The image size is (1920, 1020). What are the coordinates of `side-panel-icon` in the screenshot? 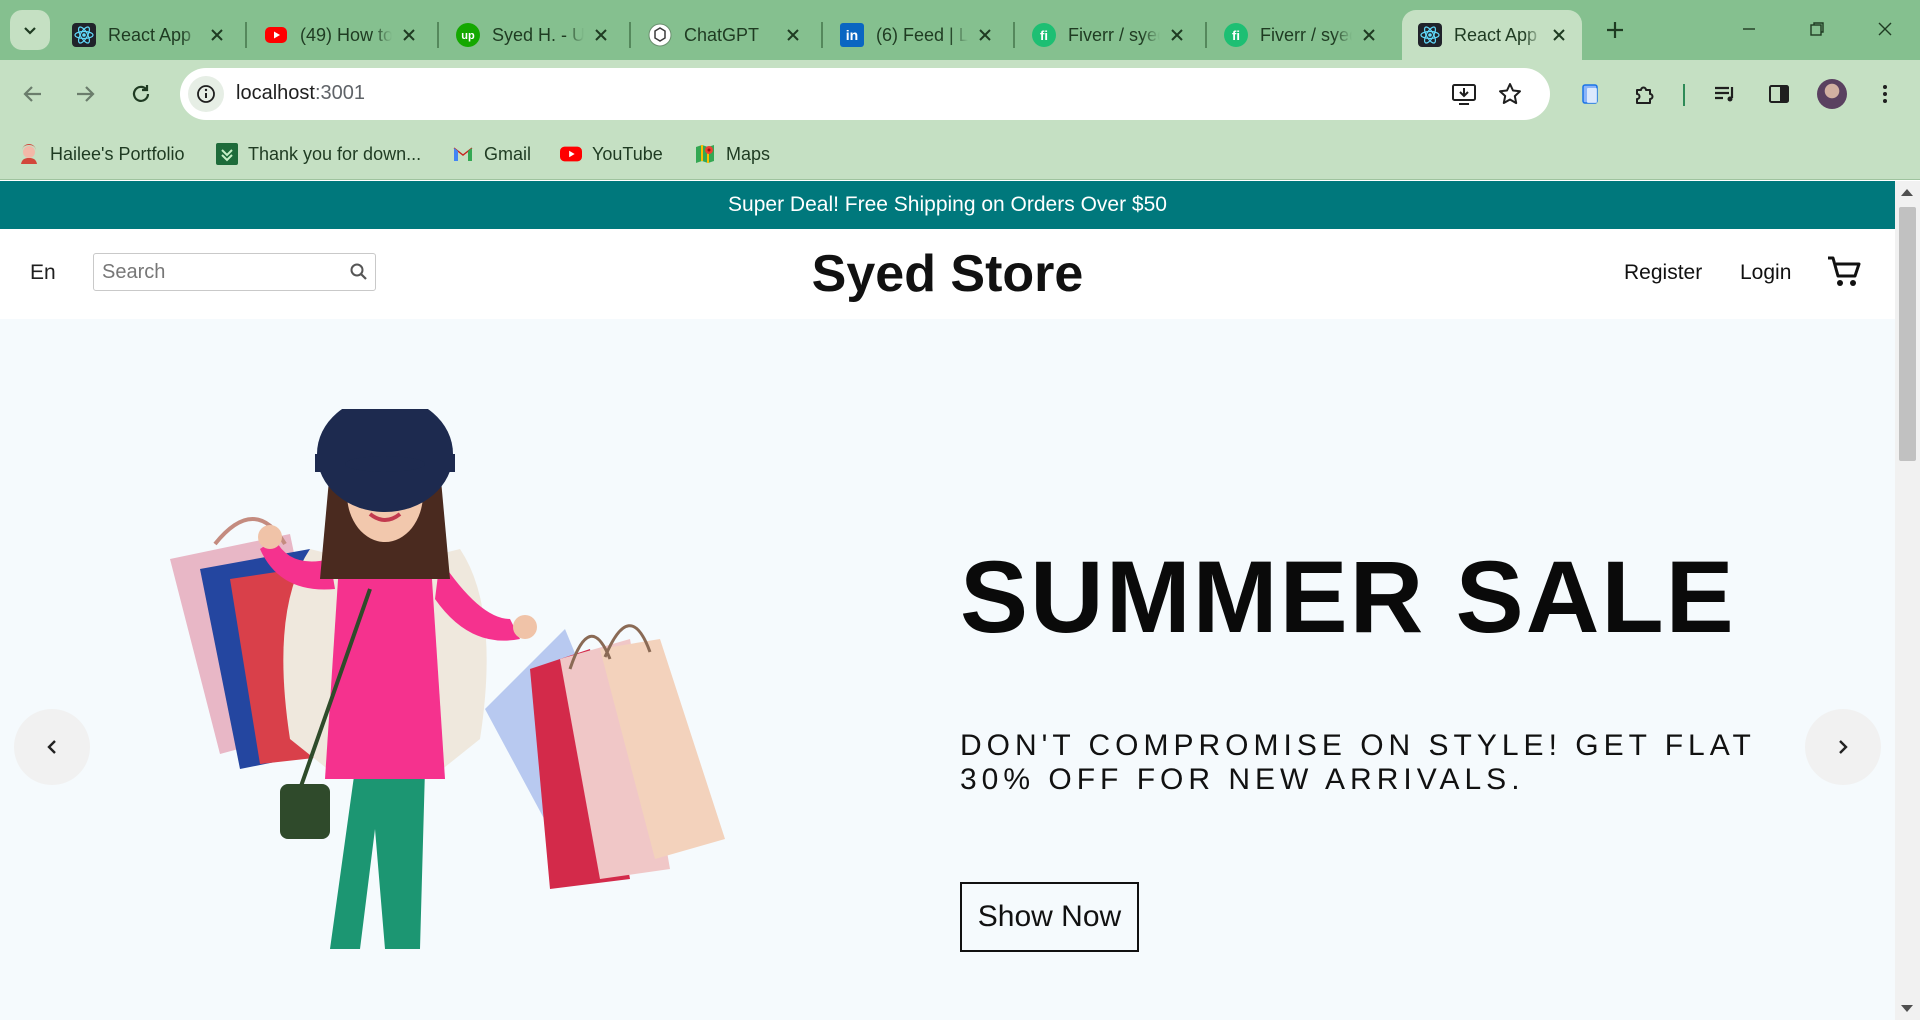 It's located at (1779, 94).